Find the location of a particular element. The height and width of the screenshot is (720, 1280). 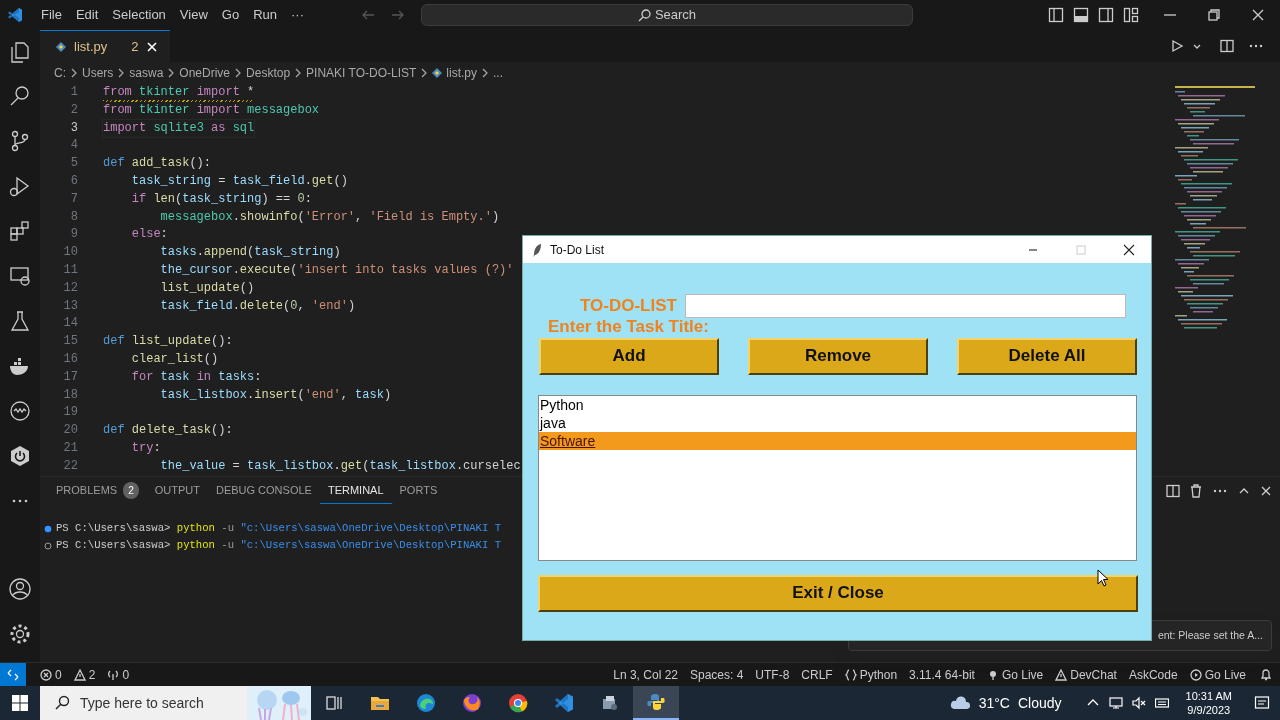

menu-item: Selection is located at coordinates (139, 15).